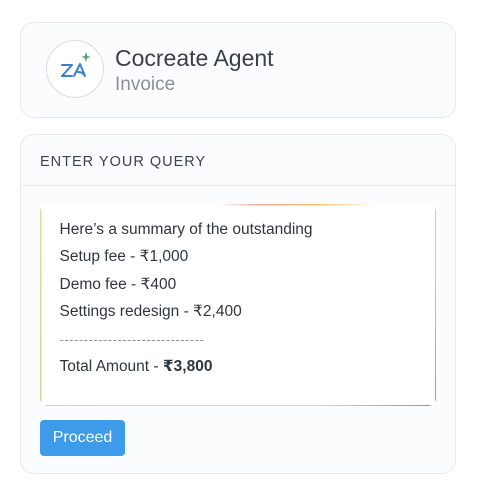  I want to click on agent-logo, so click(75, 69).